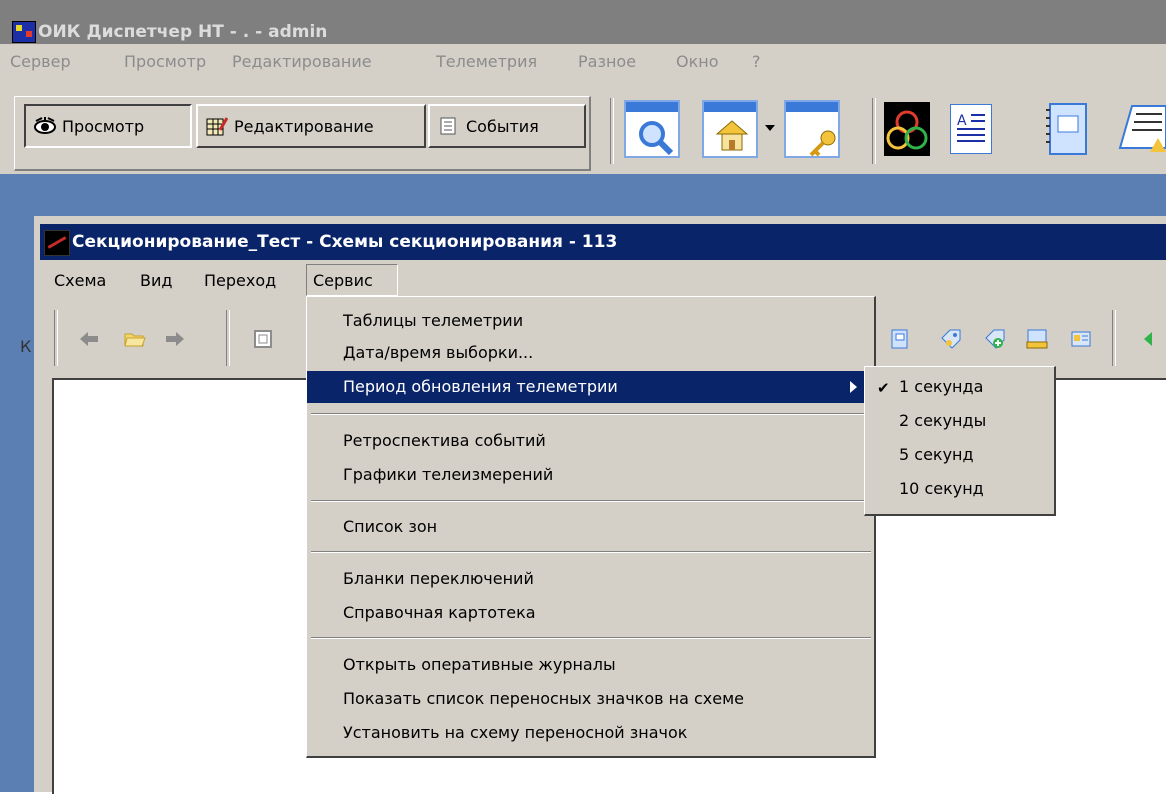 The width and height of the screenshot is (1166, 794). I want to click on arrow-left-icon, so click(89, 339).